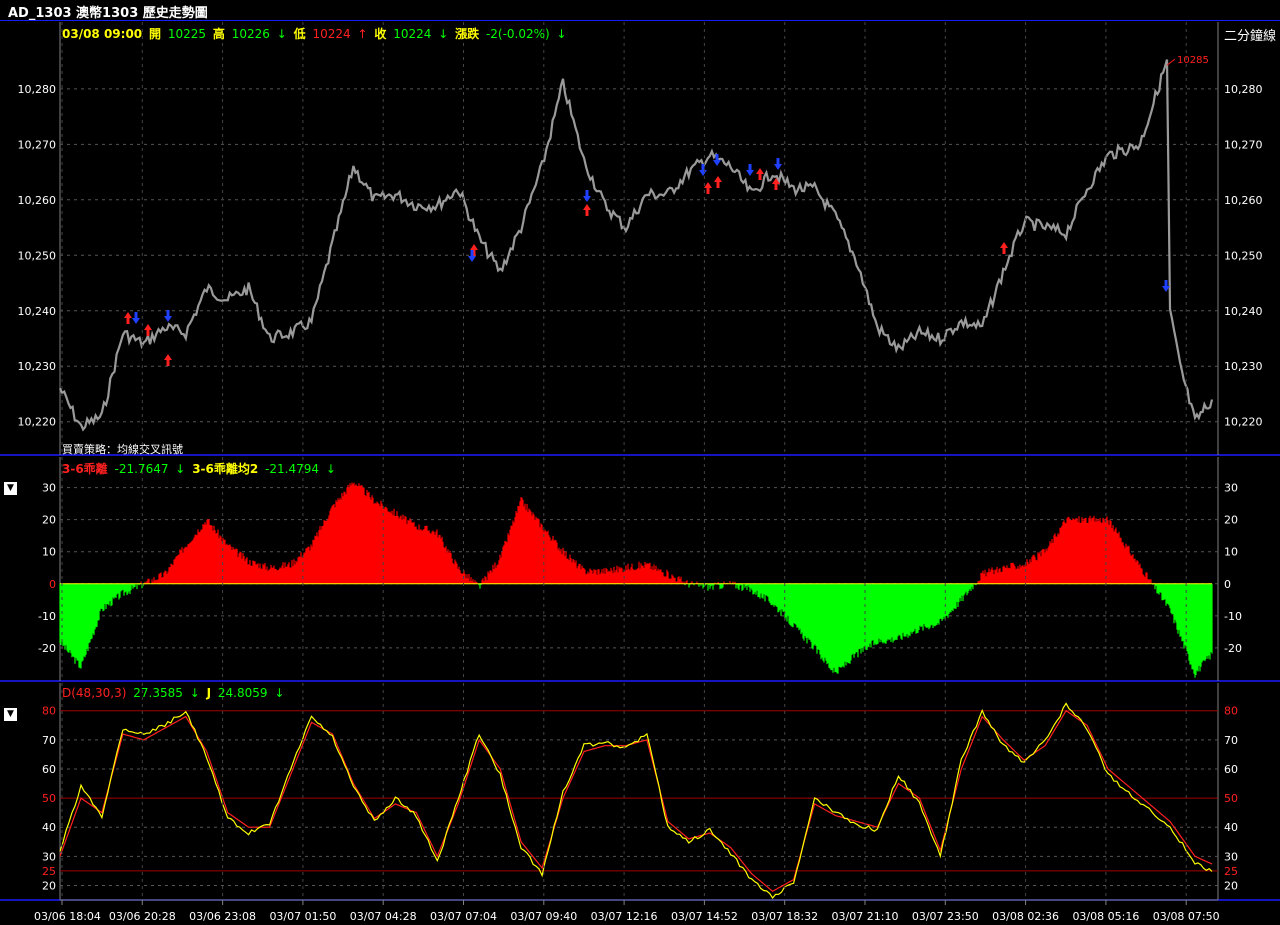 This screenshot has height=925, width=1280. I want to click on x-axis-label: 03/07 14:52, so click(704, 916).